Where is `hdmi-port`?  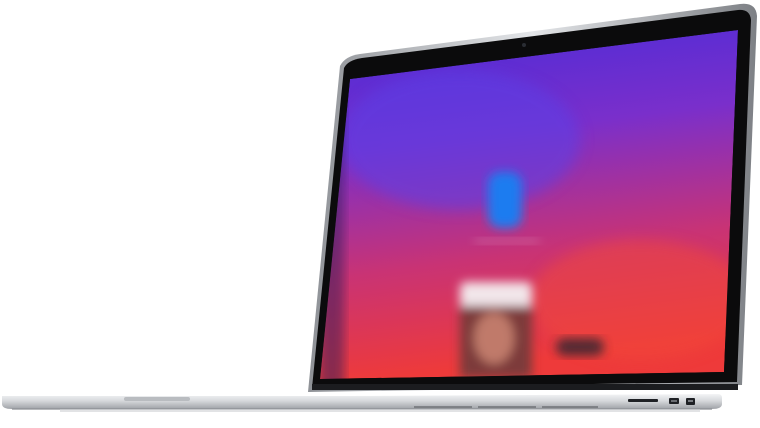
hdmi-port is located at coordinates (674, 401).